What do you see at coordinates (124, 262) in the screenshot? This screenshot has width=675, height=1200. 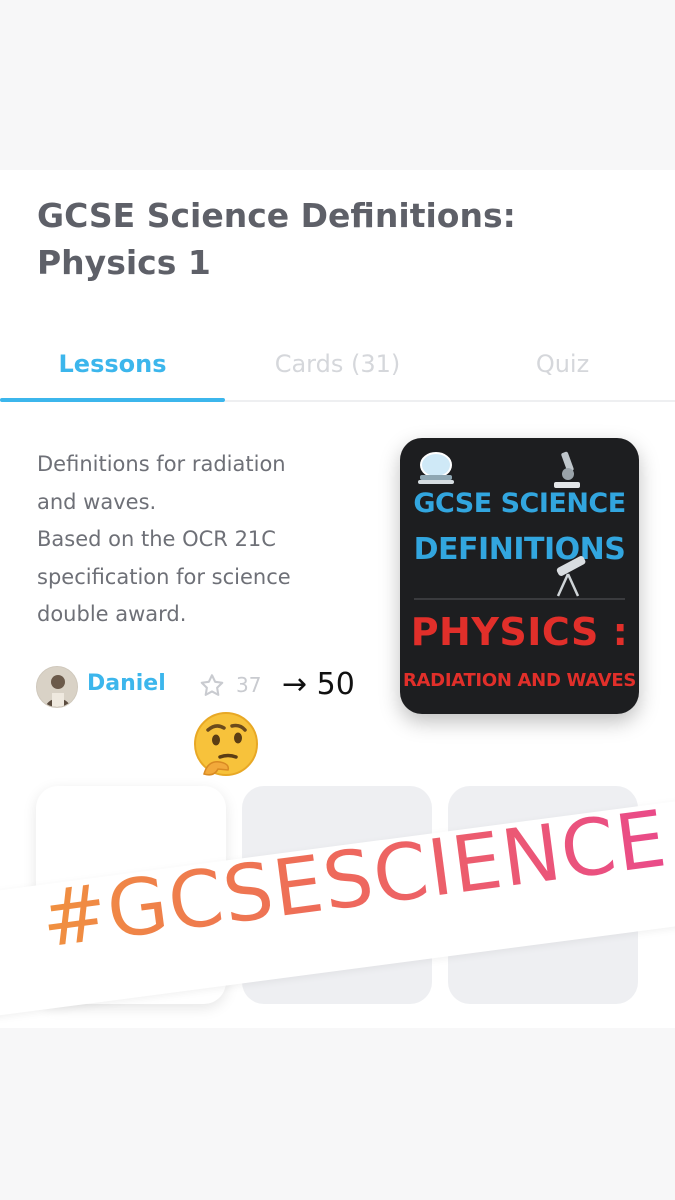 I see `deck-title-line-2: Physics 1` at bounding box center [124, 262].